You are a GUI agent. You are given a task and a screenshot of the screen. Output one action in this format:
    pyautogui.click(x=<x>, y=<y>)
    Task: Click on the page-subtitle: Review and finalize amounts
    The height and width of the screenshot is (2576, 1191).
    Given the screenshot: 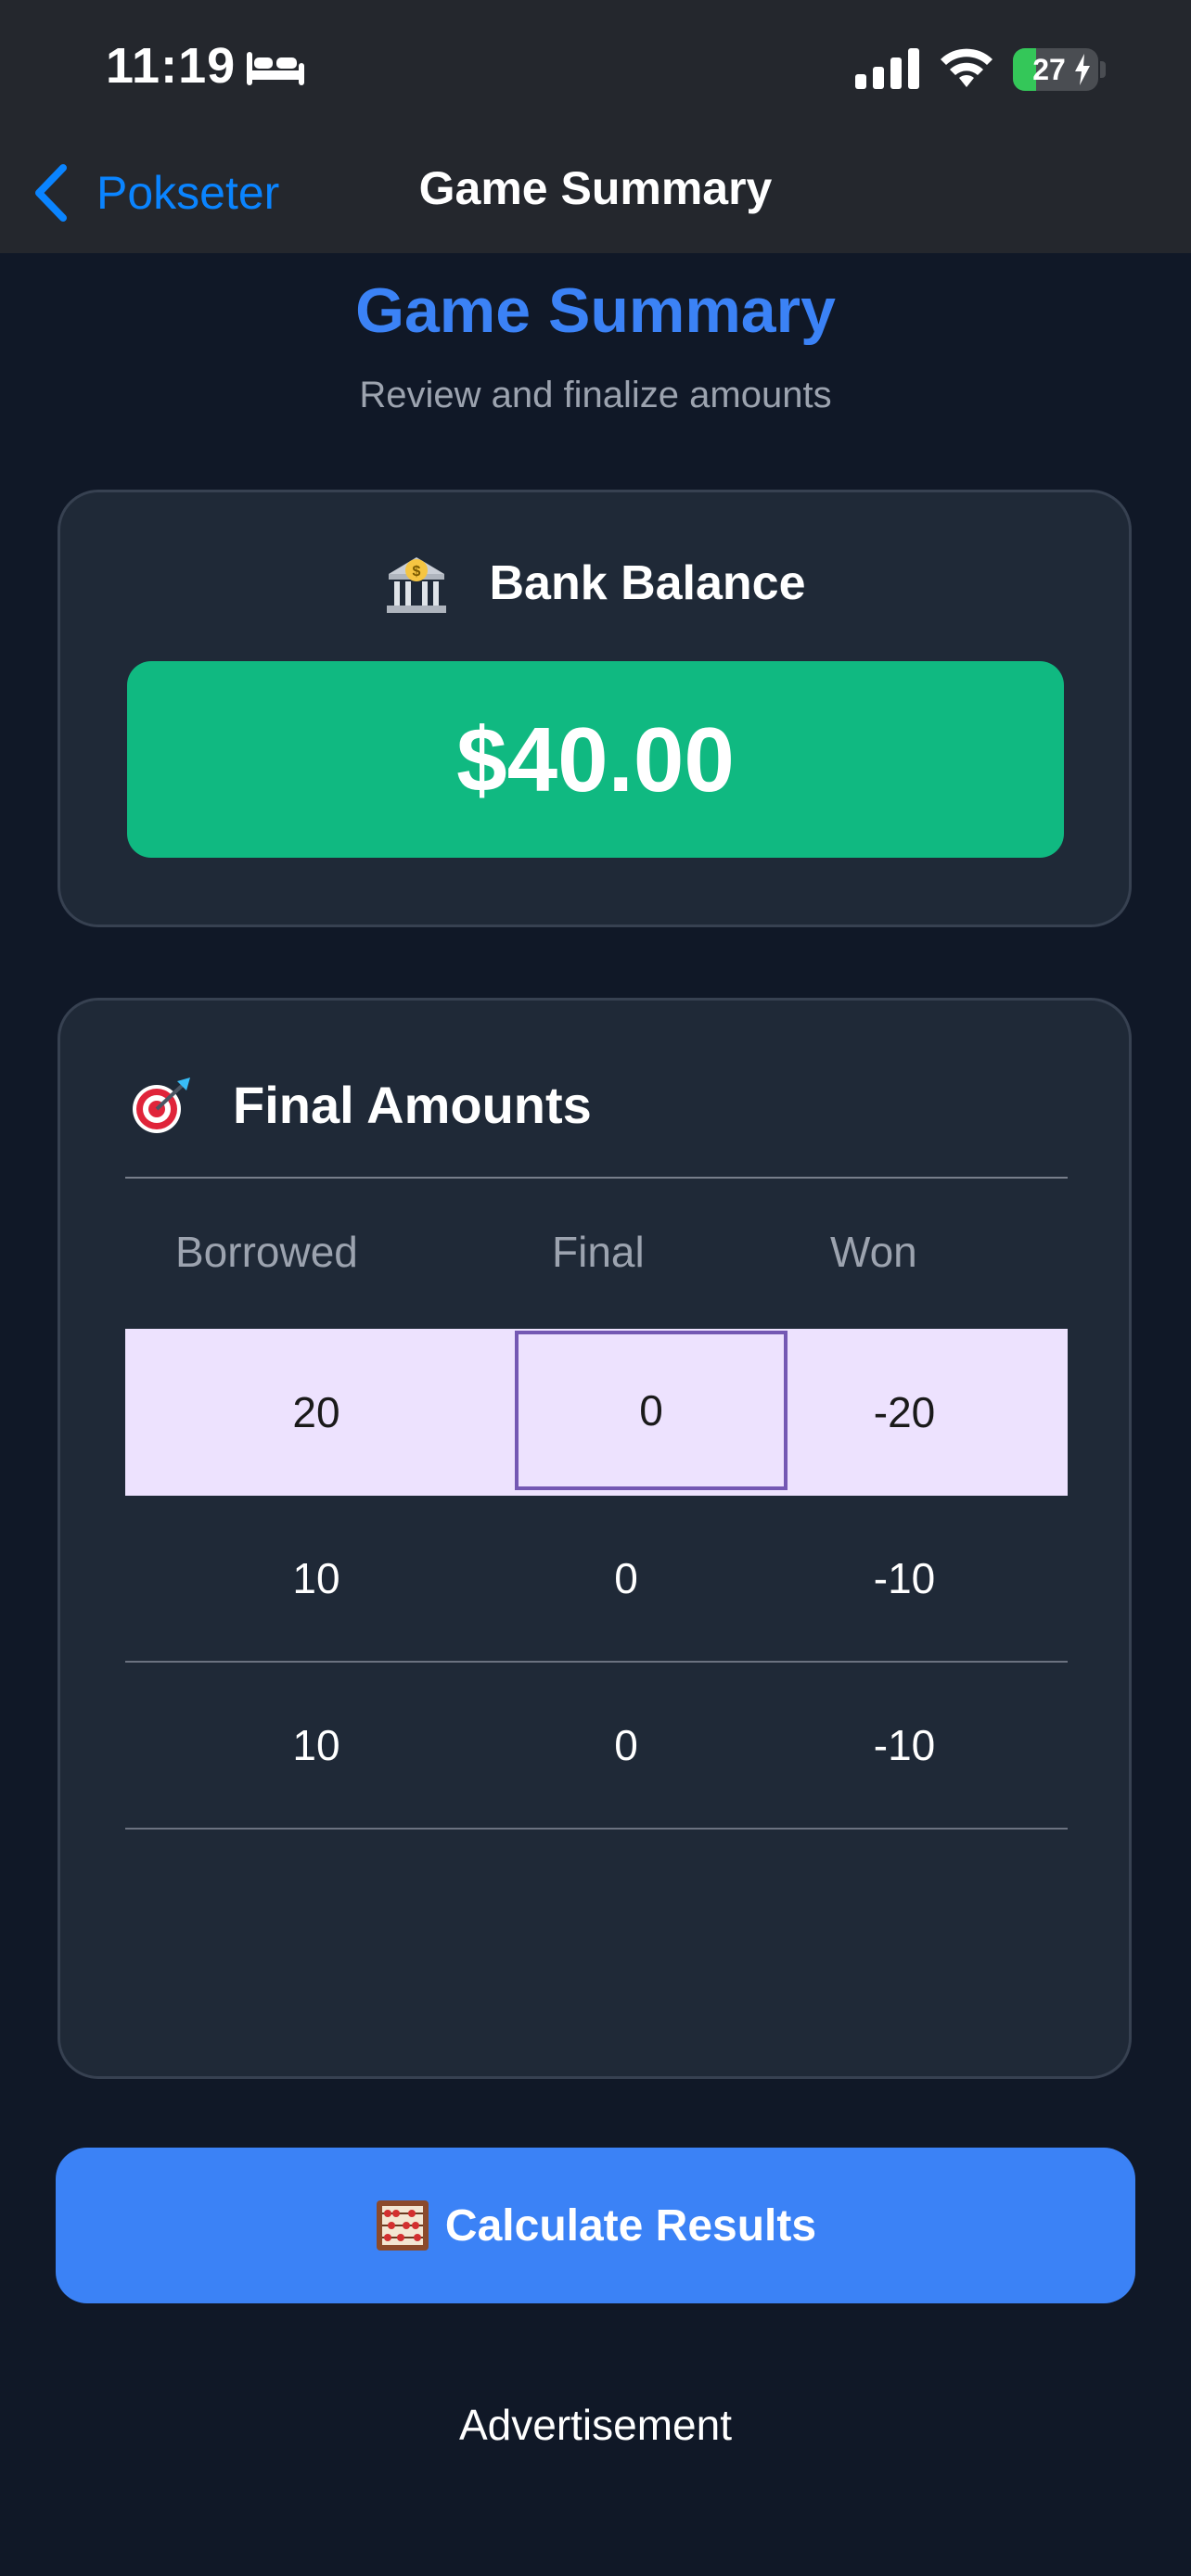 What is the action you would take?
    pyautogui.click(x=595, y=395)
    